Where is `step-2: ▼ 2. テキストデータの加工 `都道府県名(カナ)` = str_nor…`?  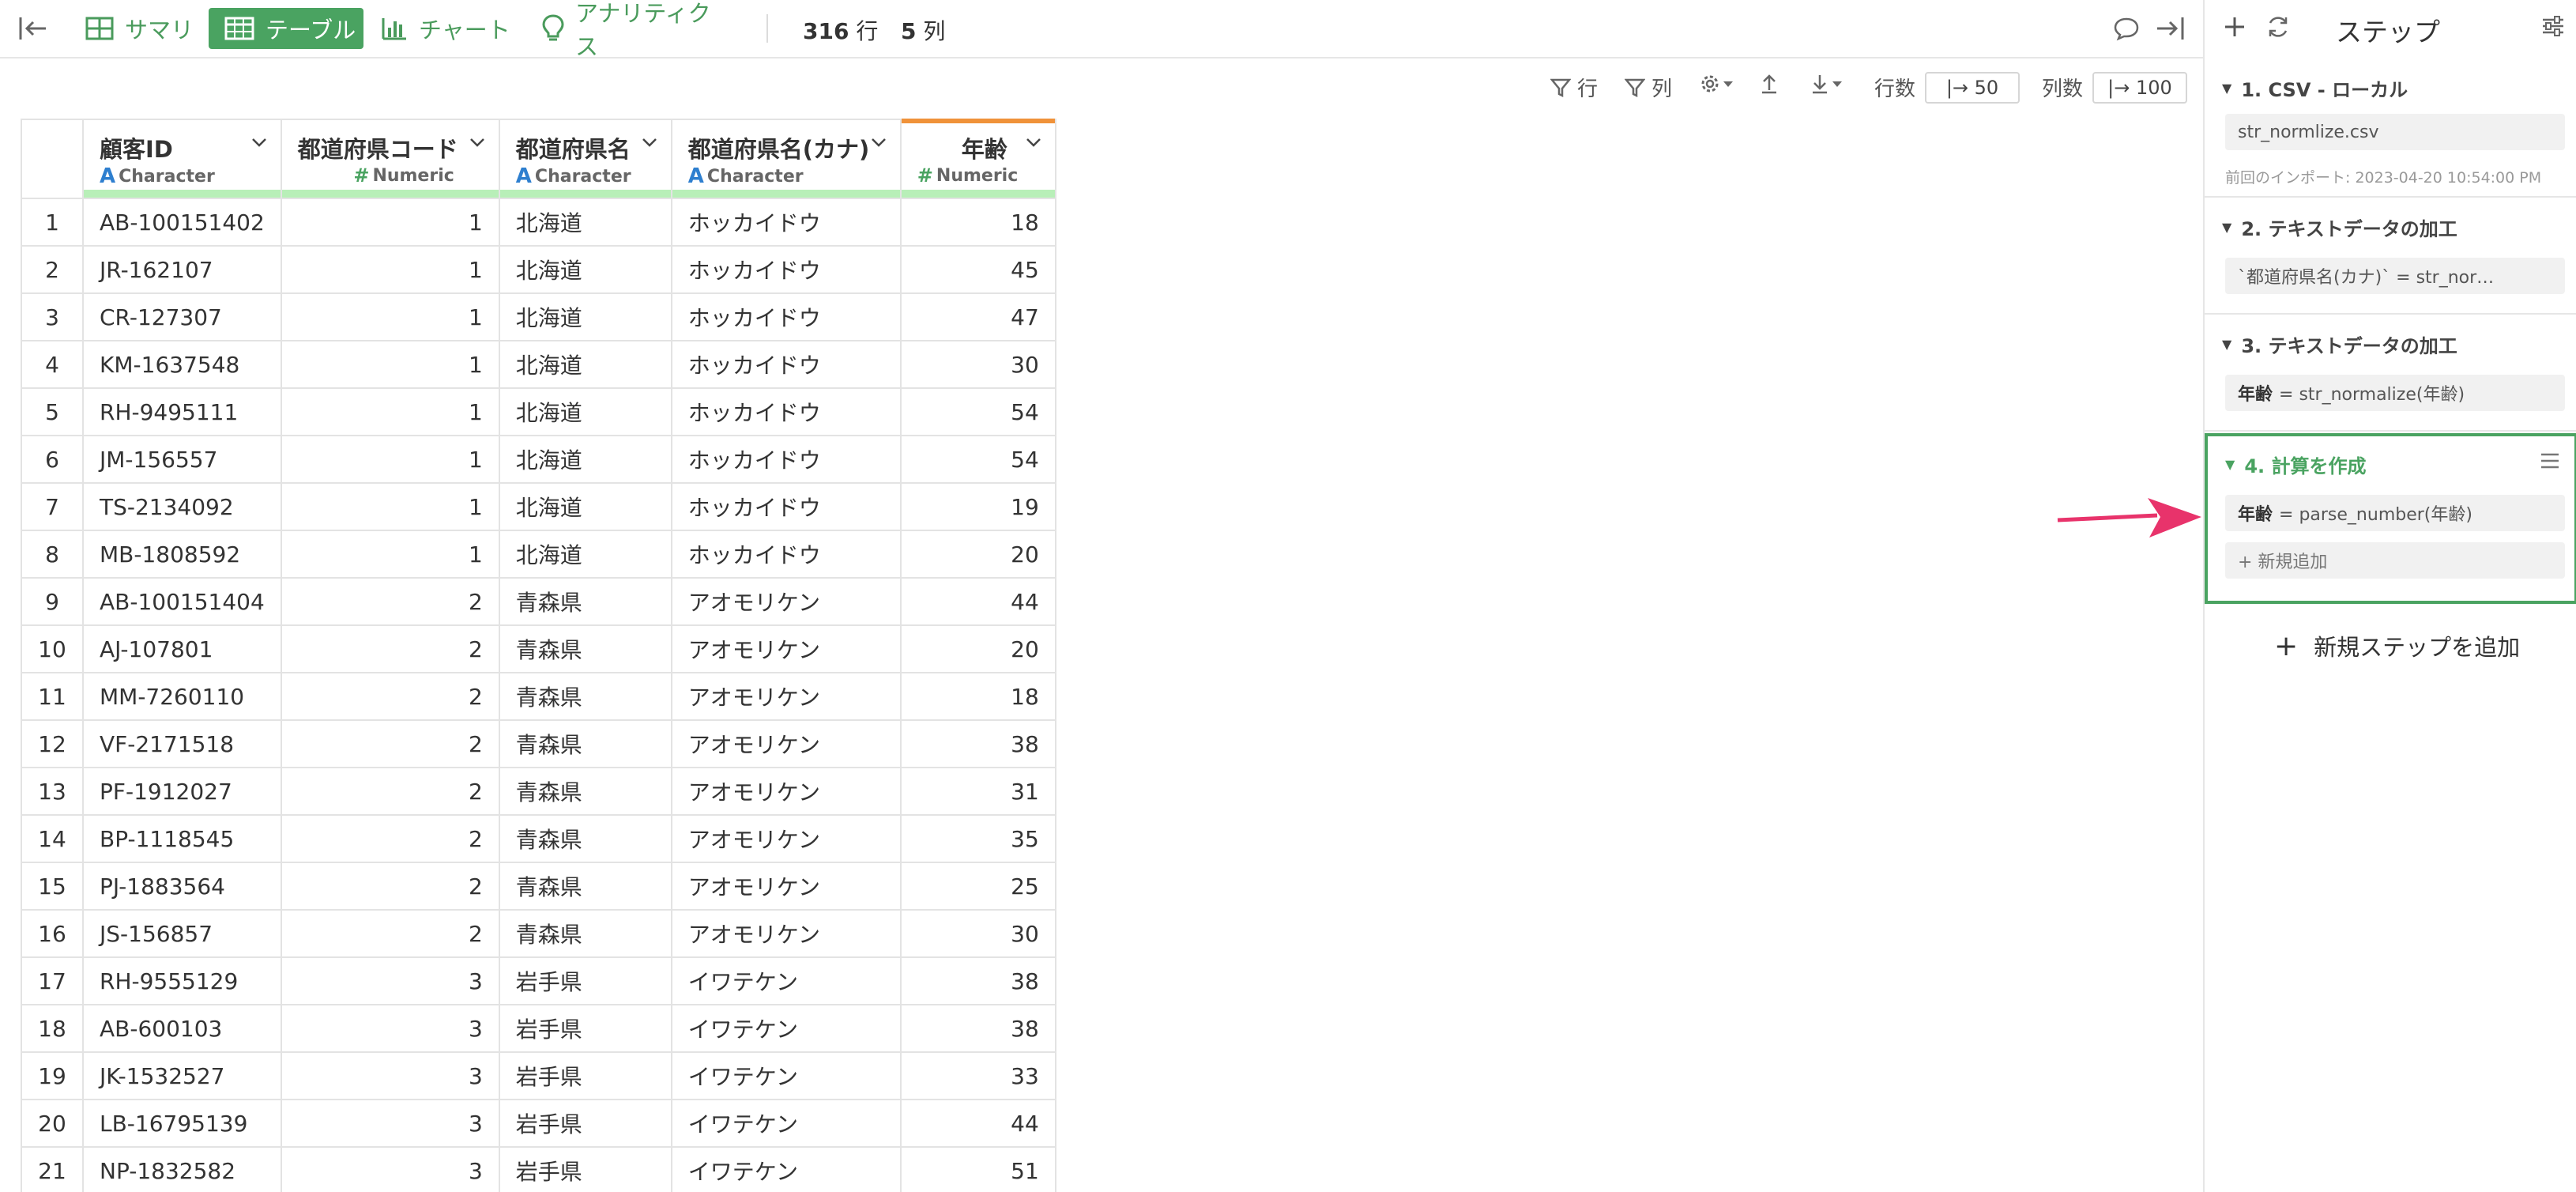
step-2: ▼ 2. テキストデータの加工 `都道府県名(カナ)` = str_nor… is located at coordinates (2390, 256).